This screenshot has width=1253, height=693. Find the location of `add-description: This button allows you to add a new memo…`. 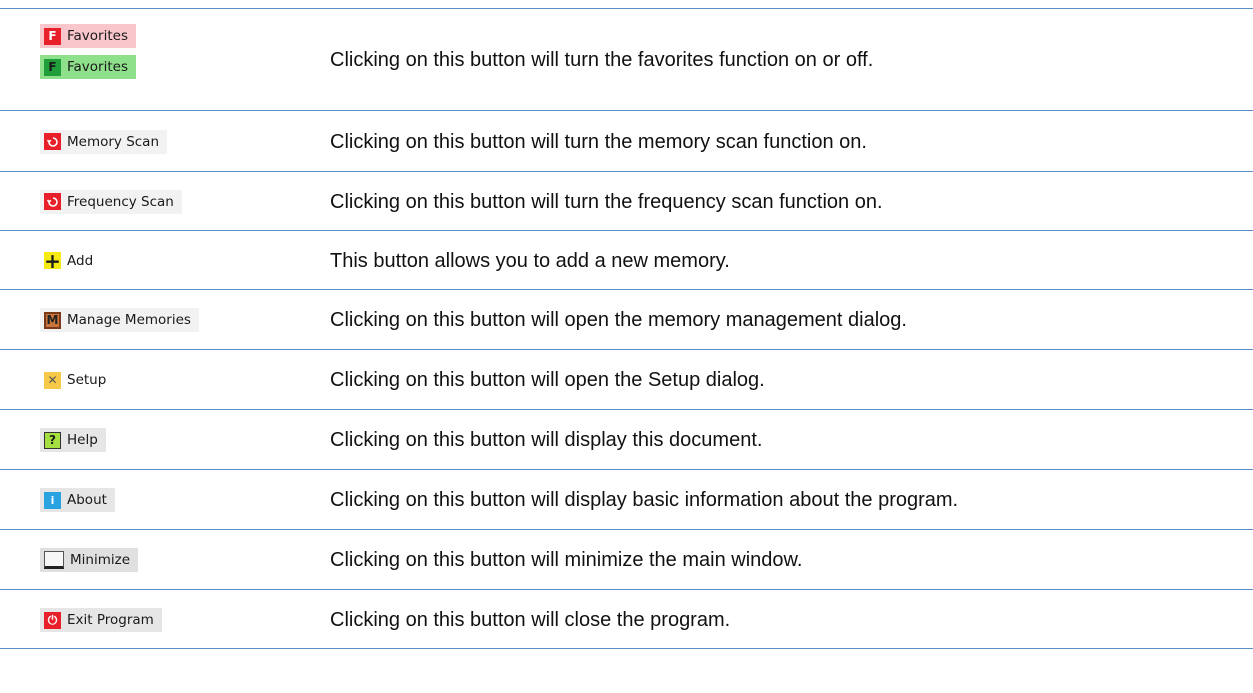

add-description: This button allows you to add a new memo… is located at coordinates (530, 260).